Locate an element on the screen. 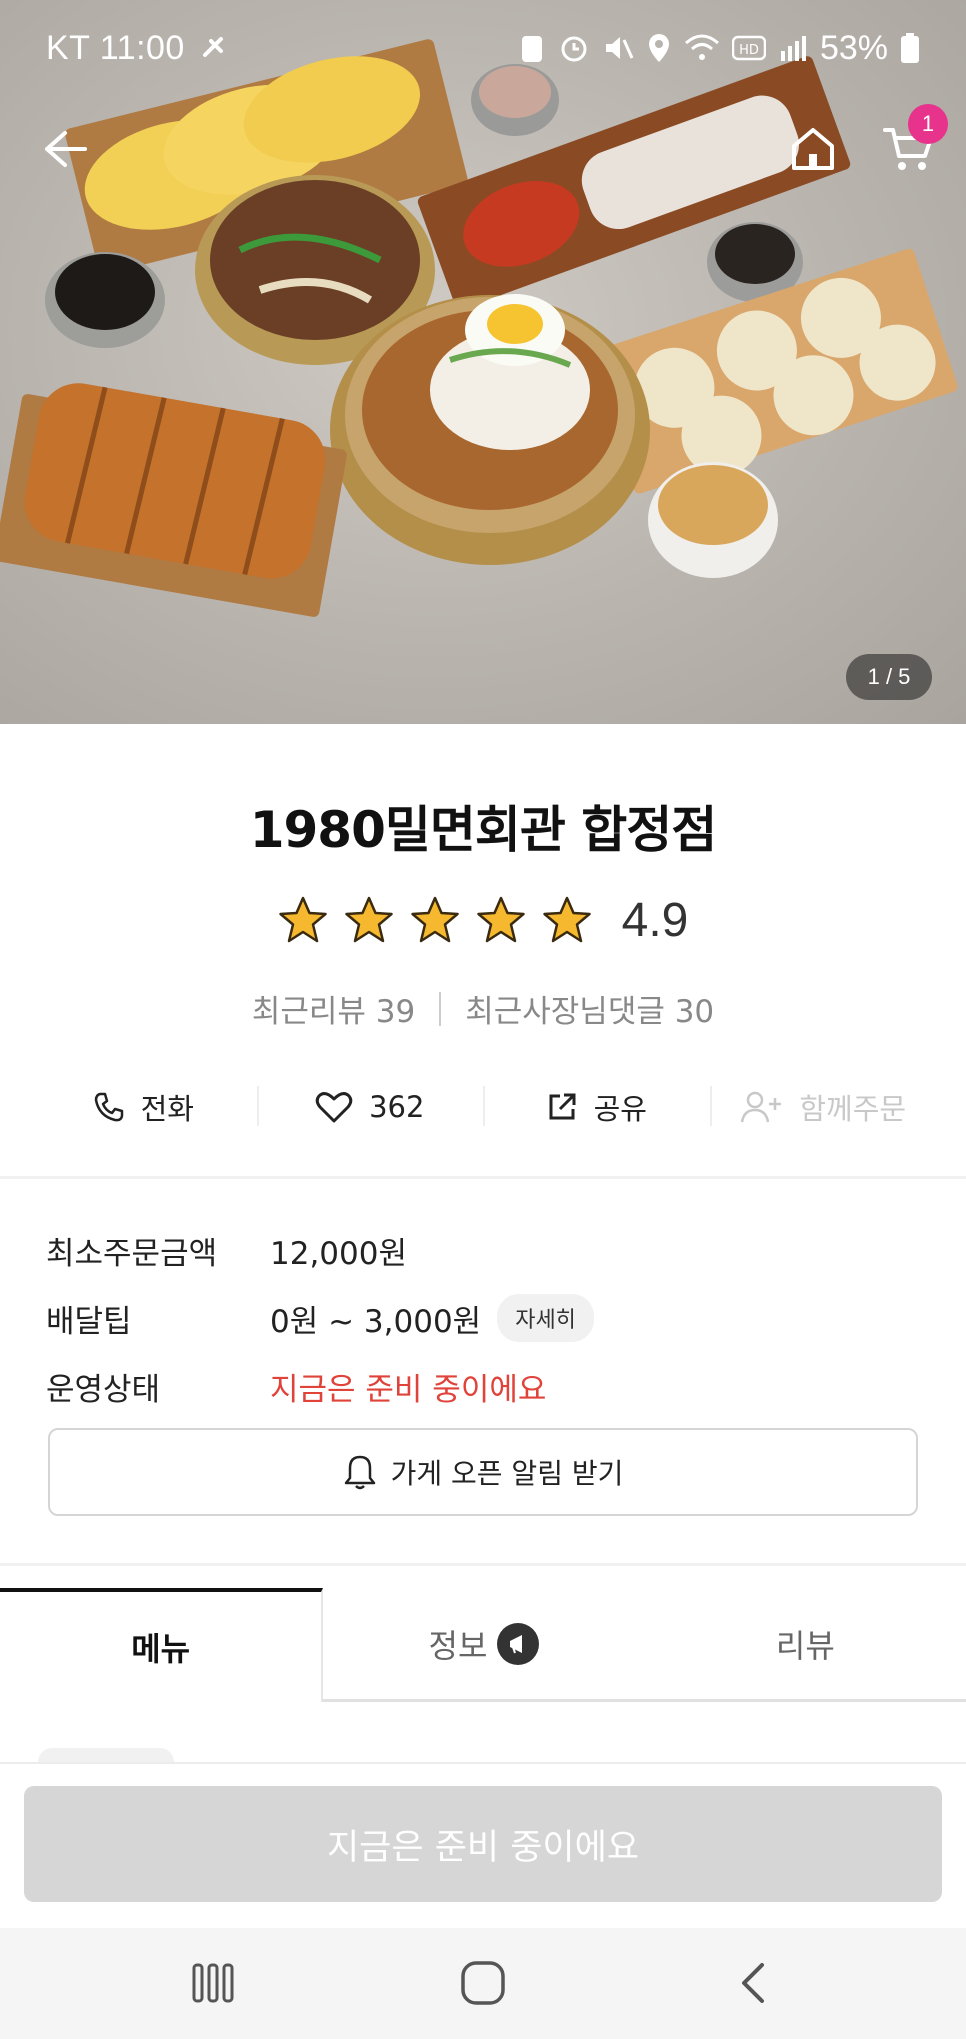 The height and width of the screenshot is (2039, 966). hd-voice-icon: HD is located at coordinates (748, 48).